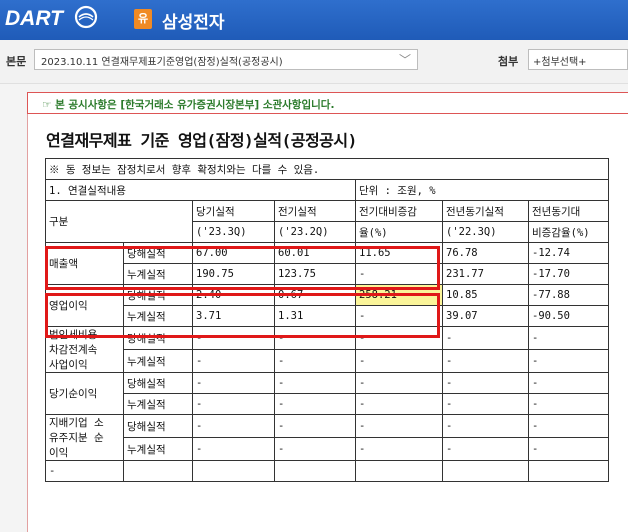 Image resolution: width=628 pixels, height=532 pixels. I want to click on cell-prev: 0.67, so click(315, 295).